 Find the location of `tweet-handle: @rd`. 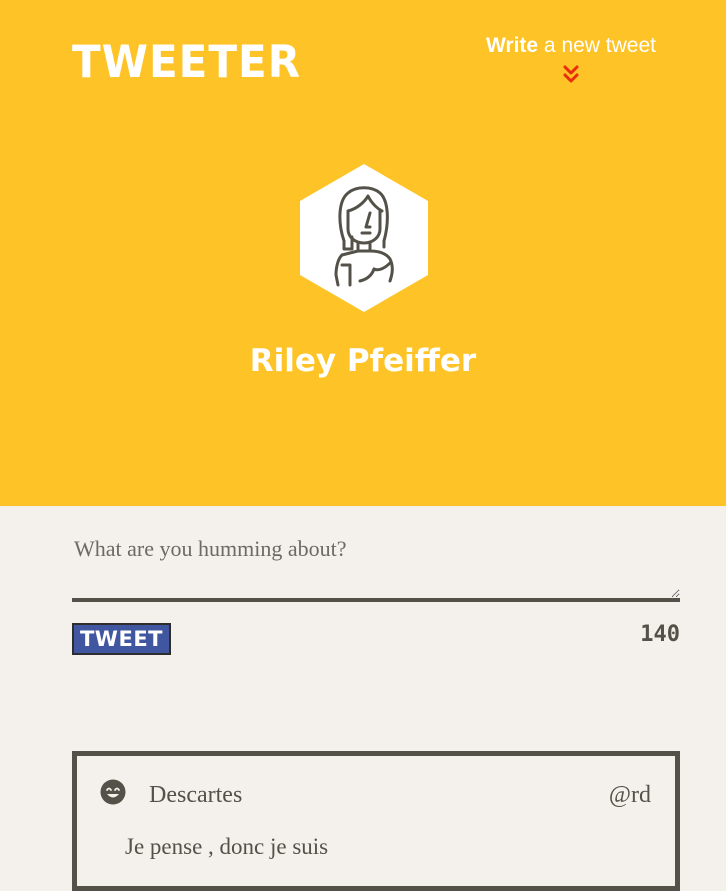

tweet-handle: @rd is located at coordinates (629, 795).